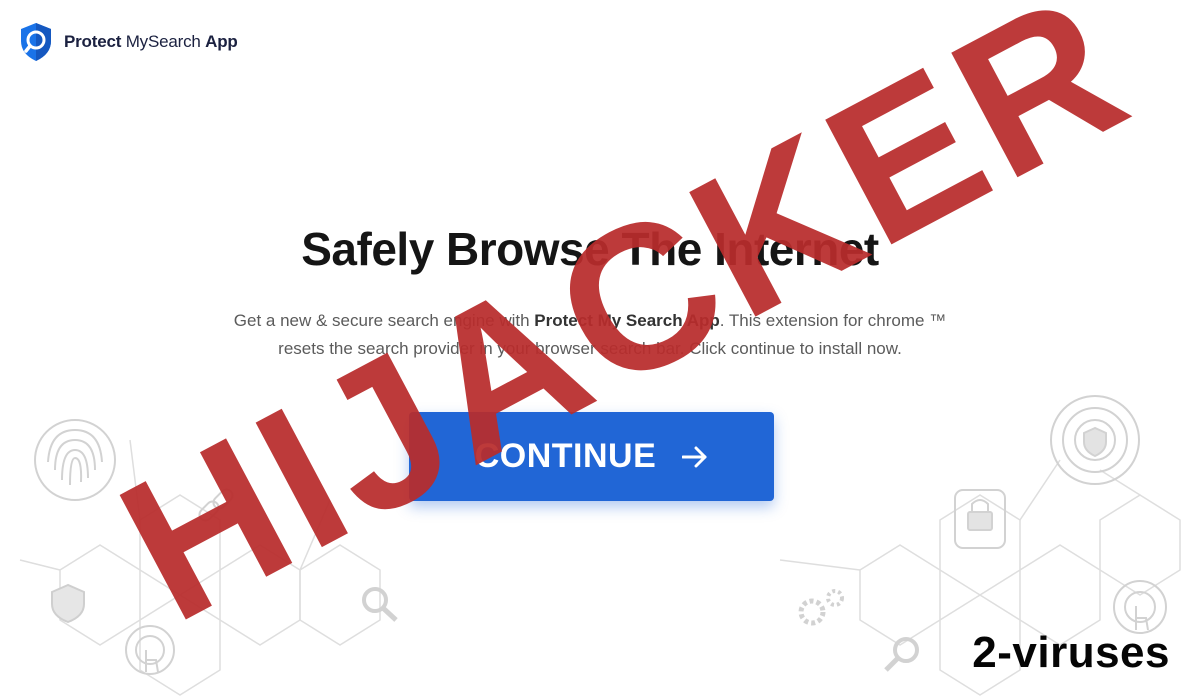 The height and width of the screenshot is (700, 1200). Describe the element at coordinates (163, 41) in the screenshot. I see `brand-name-light: MySearch` at that location.